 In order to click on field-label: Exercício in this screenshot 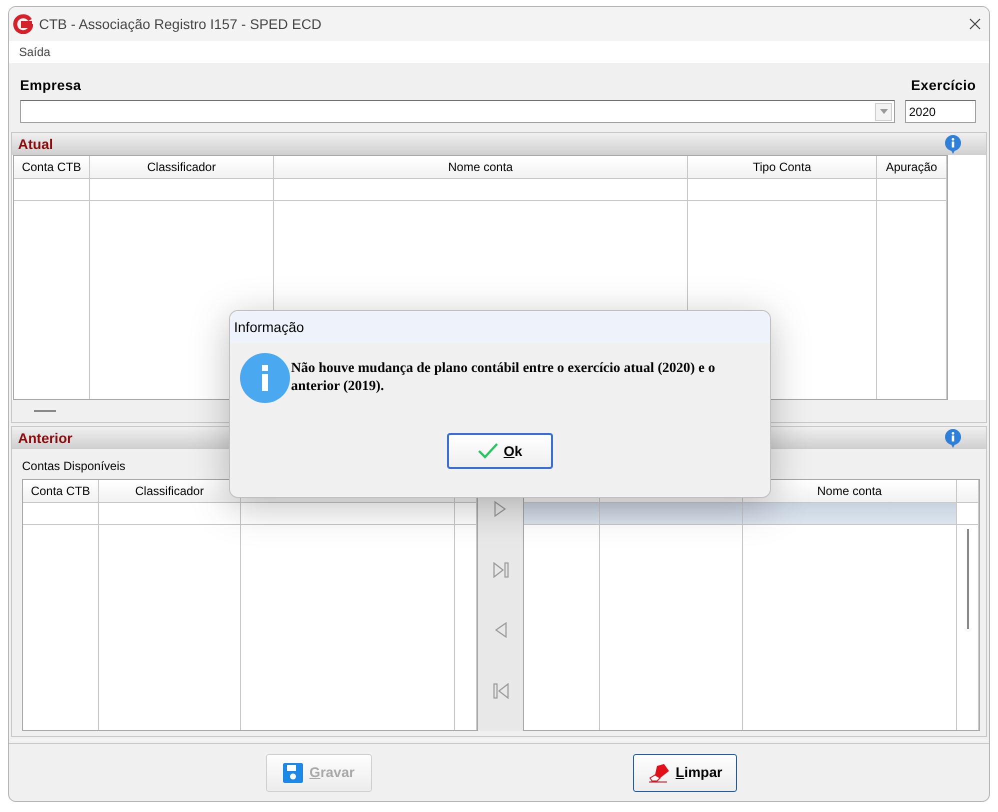, I will do `click(943, 85)`.